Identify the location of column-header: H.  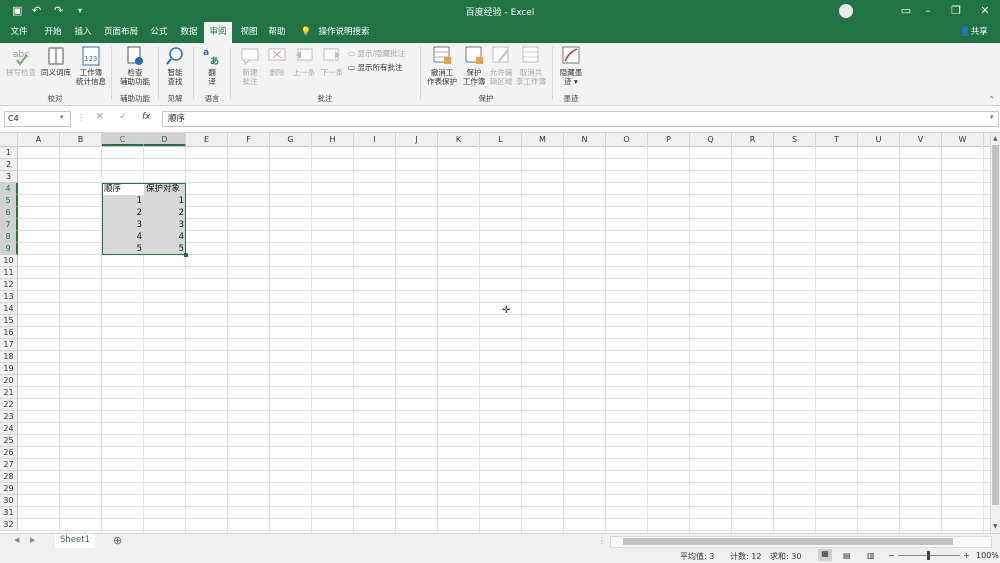
(333, 139).